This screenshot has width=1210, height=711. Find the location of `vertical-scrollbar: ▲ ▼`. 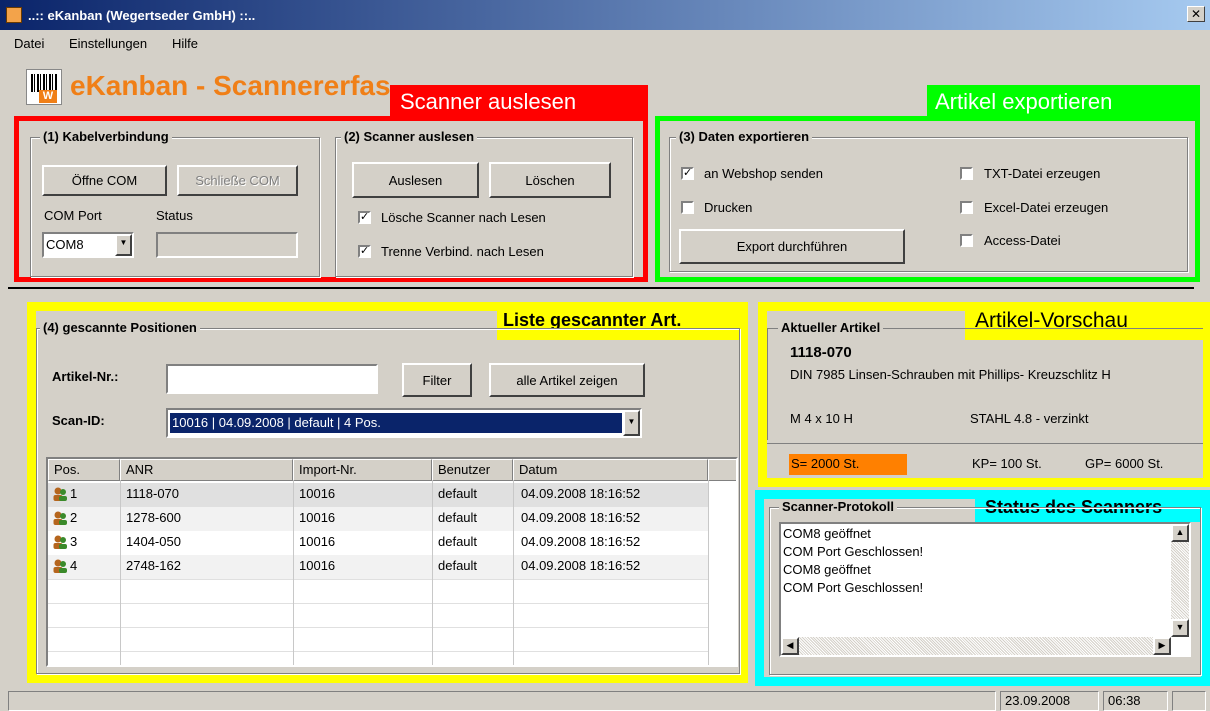

vertical-scrollbar: ▲ ▼ is located at coordinates (1180, 580).